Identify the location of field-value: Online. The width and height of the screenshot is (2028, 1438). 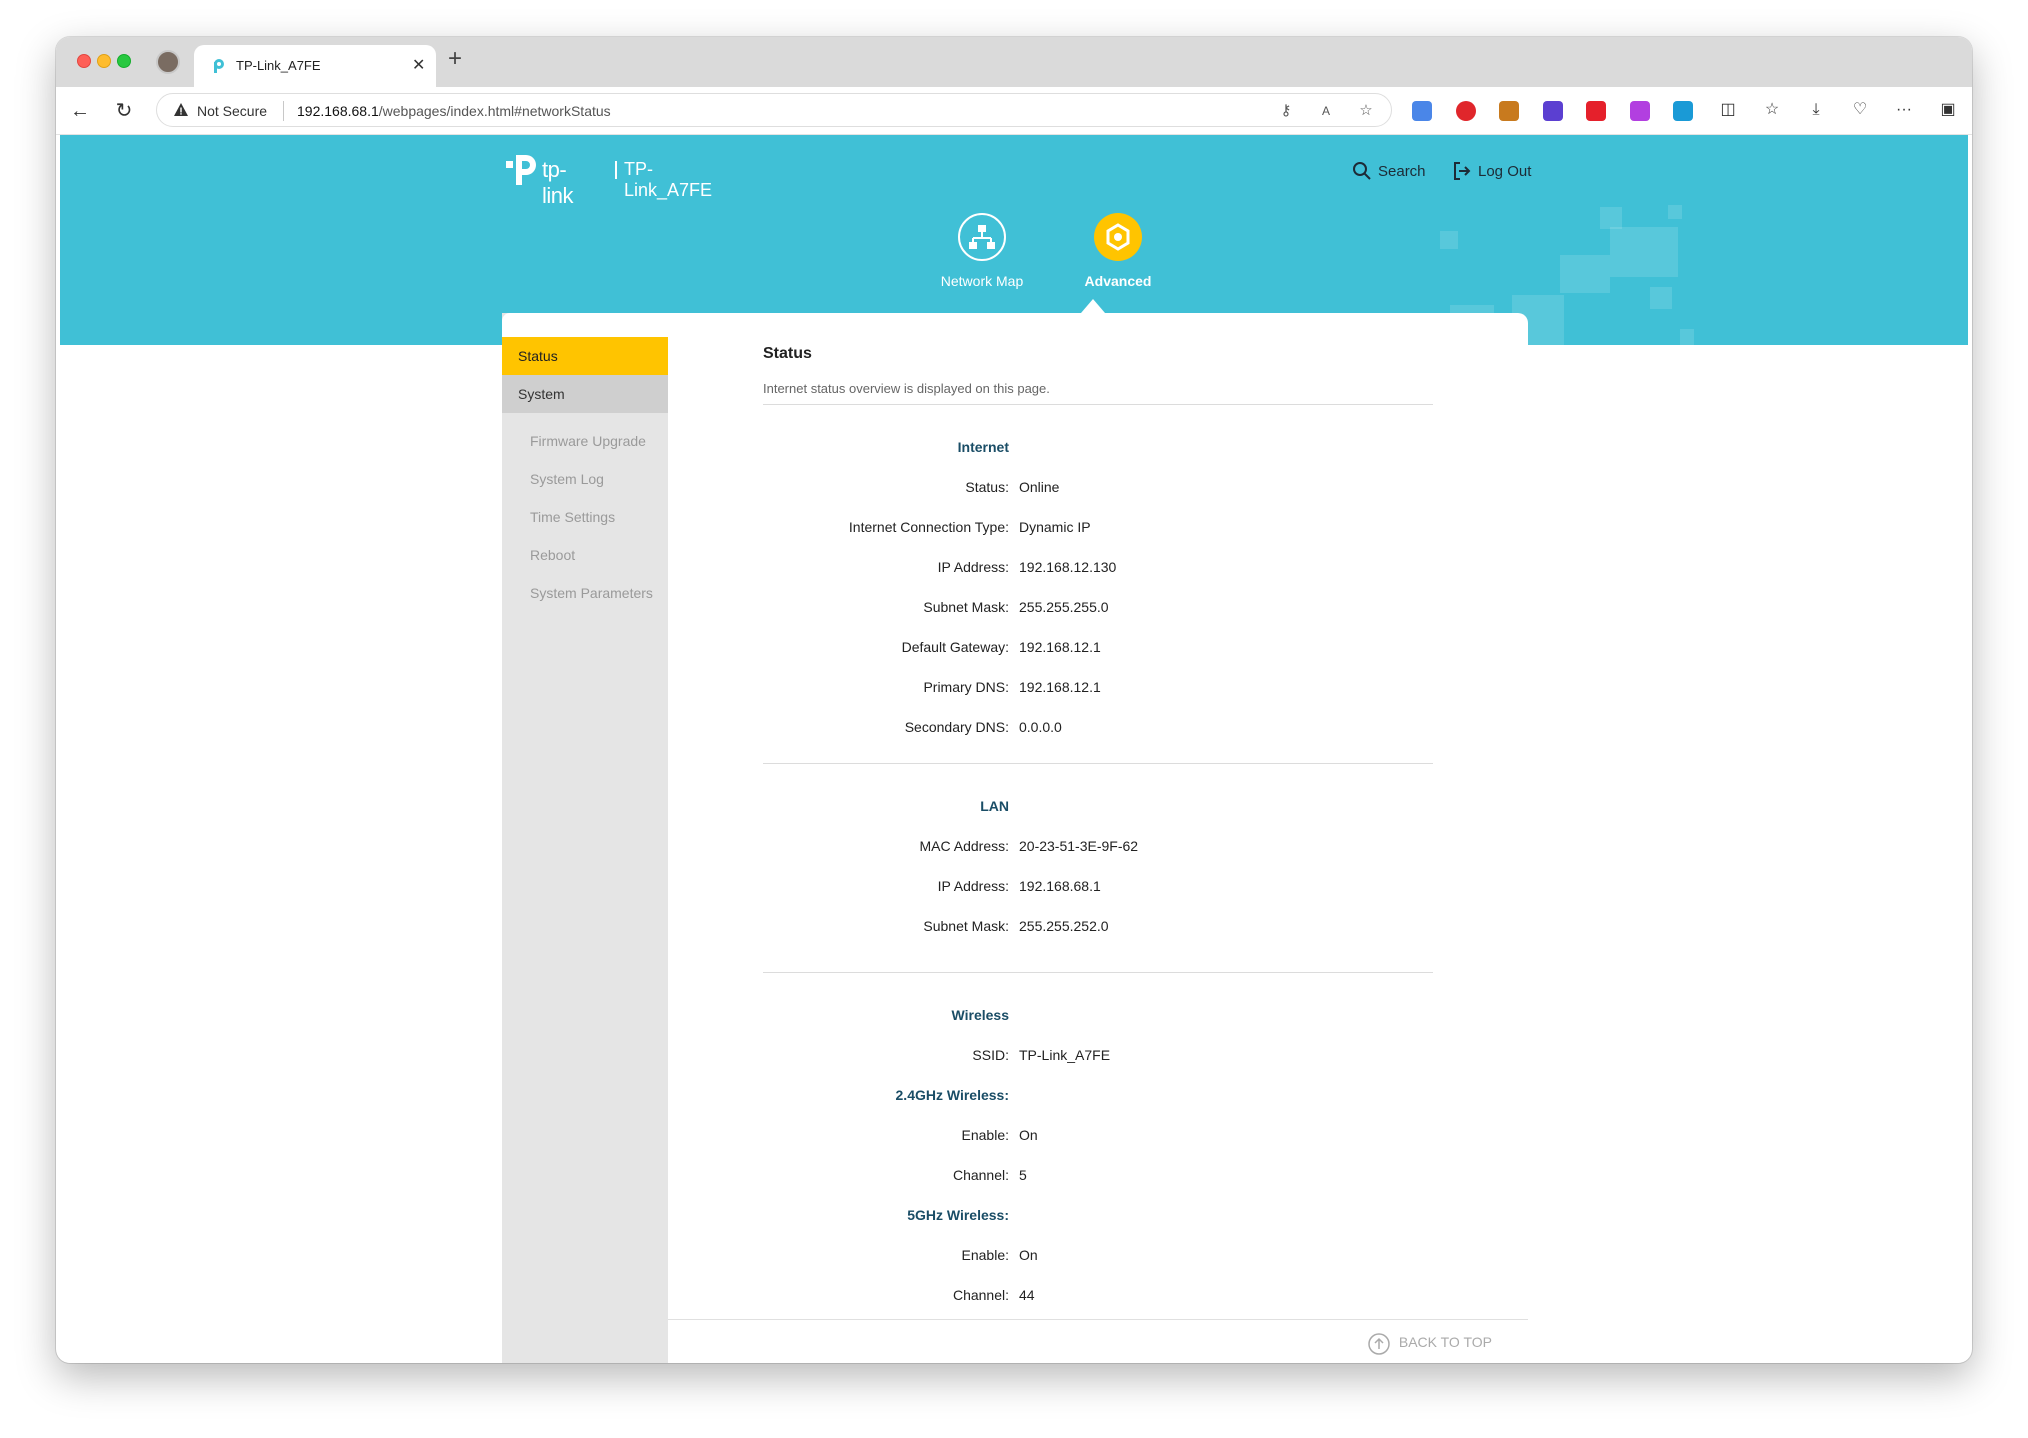
(1039, 487).